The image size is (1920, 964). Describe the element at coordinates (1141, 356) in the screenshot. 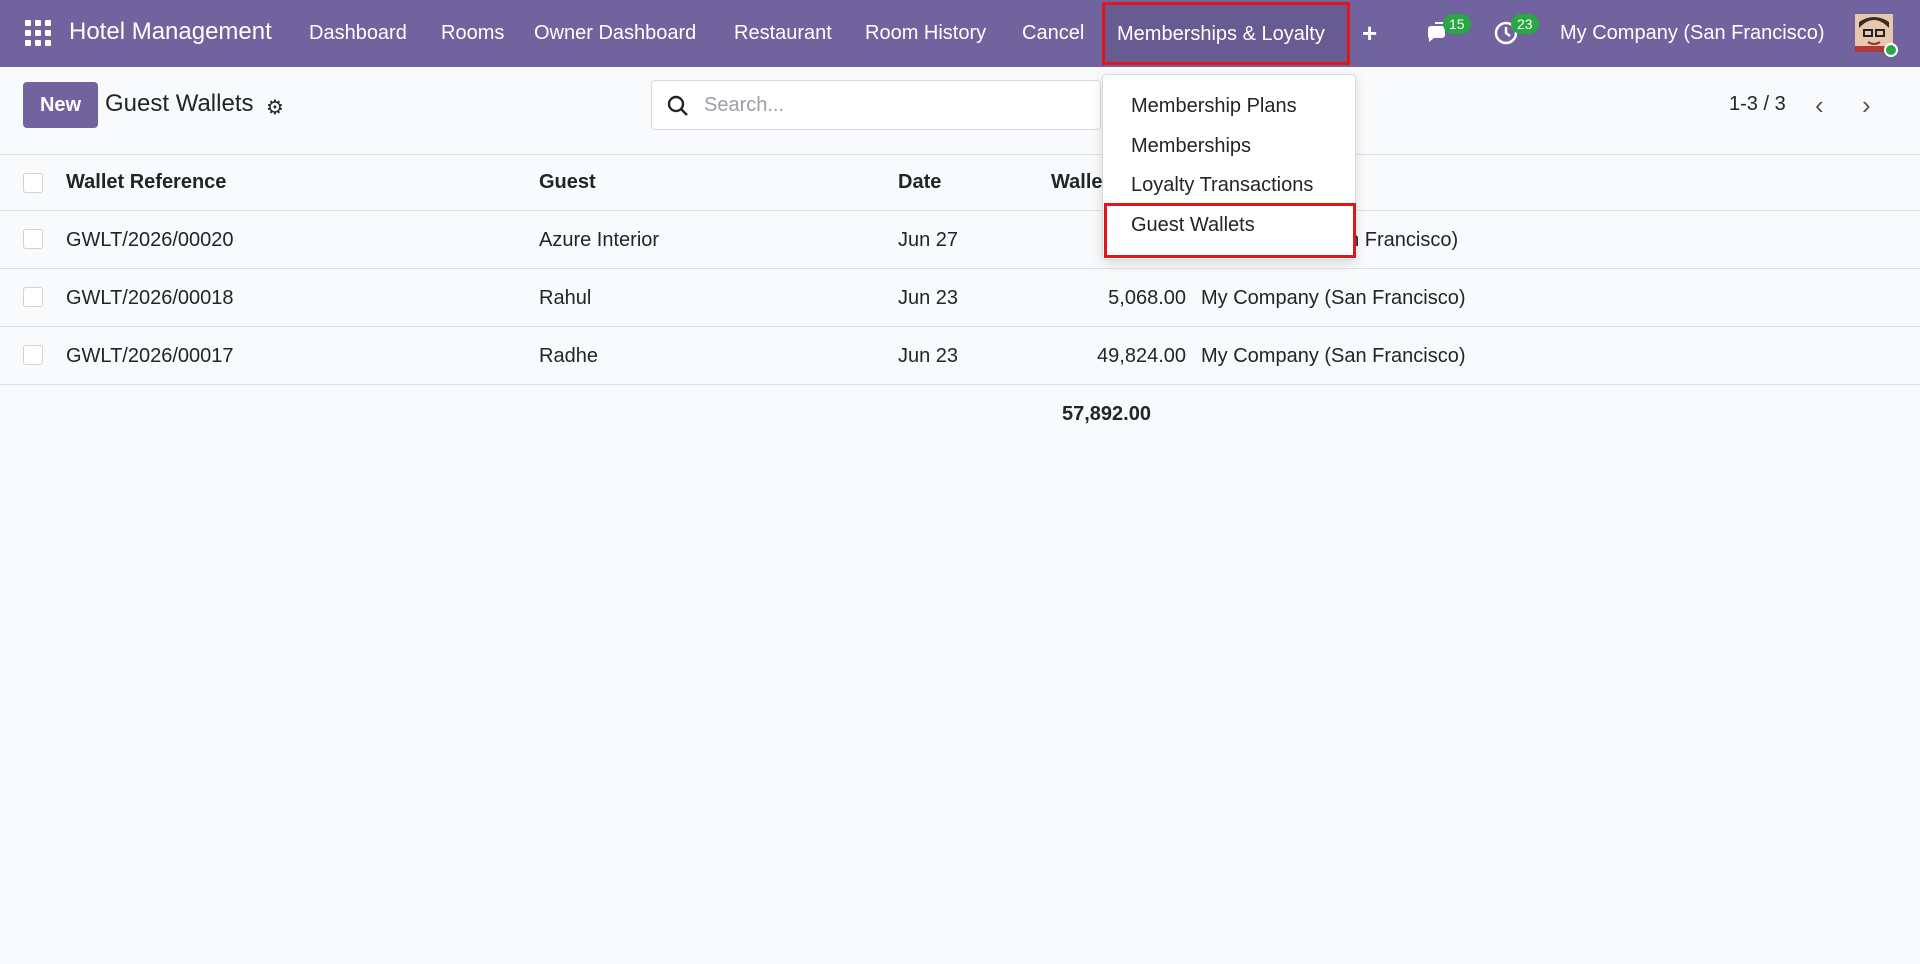

I see `wallet-balance: 49,824.00` at that location.